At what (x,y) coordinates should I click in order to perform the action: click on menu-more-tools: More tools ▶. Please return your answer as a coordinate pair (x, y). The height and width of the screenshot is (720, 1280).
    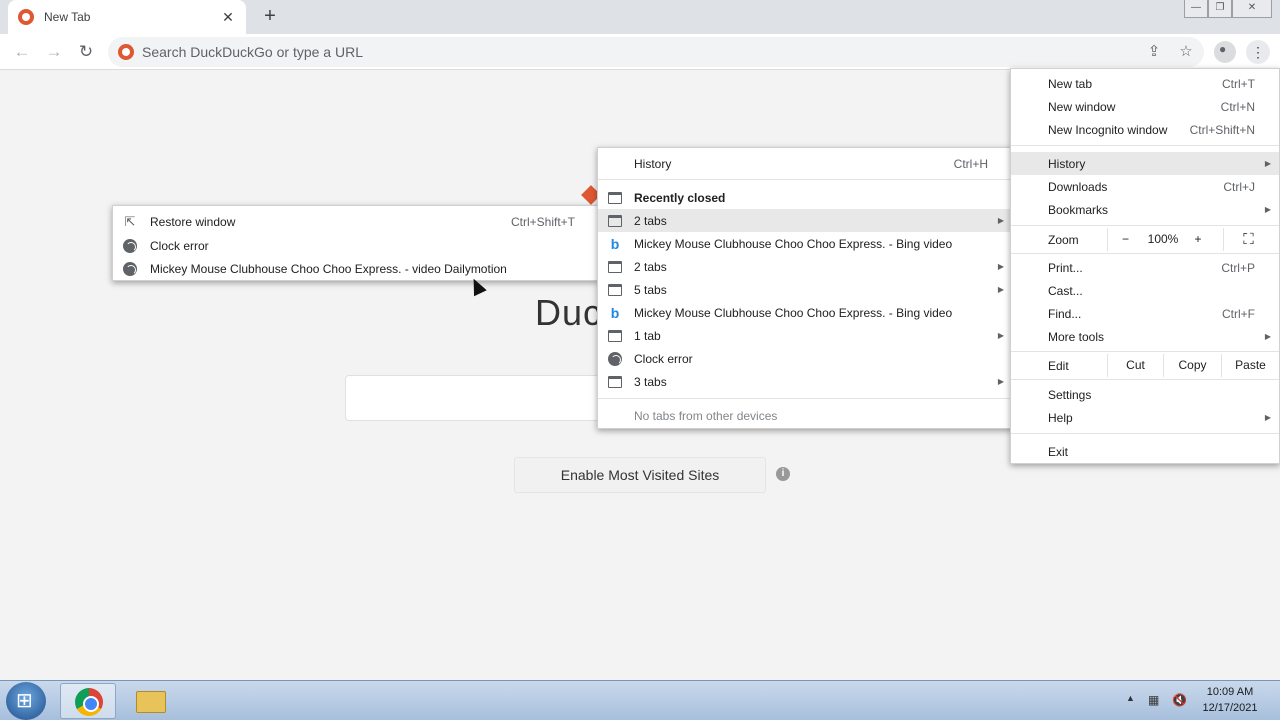
    Looking at the image, I should click on (1145, 336).